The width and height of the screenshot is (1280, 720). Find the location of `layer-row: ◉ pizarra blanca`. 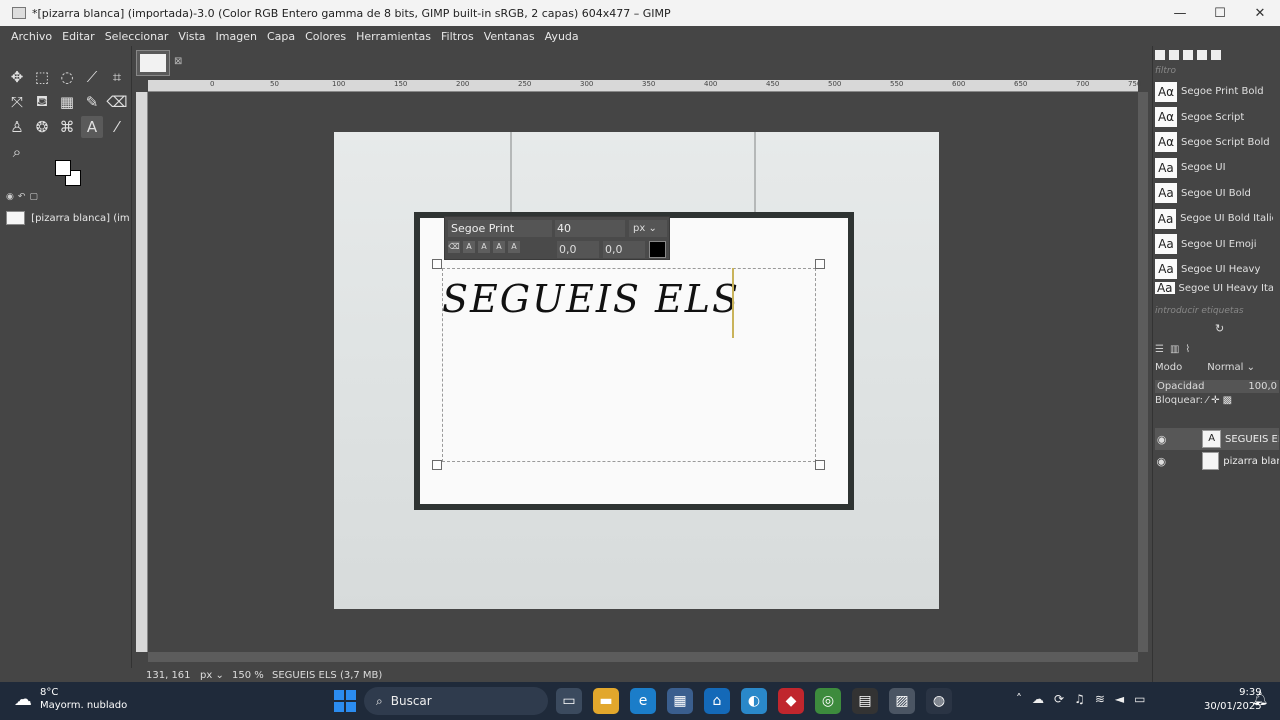

layer-row: ◉ pizarra blanca is located at coordinates (1217, 461).